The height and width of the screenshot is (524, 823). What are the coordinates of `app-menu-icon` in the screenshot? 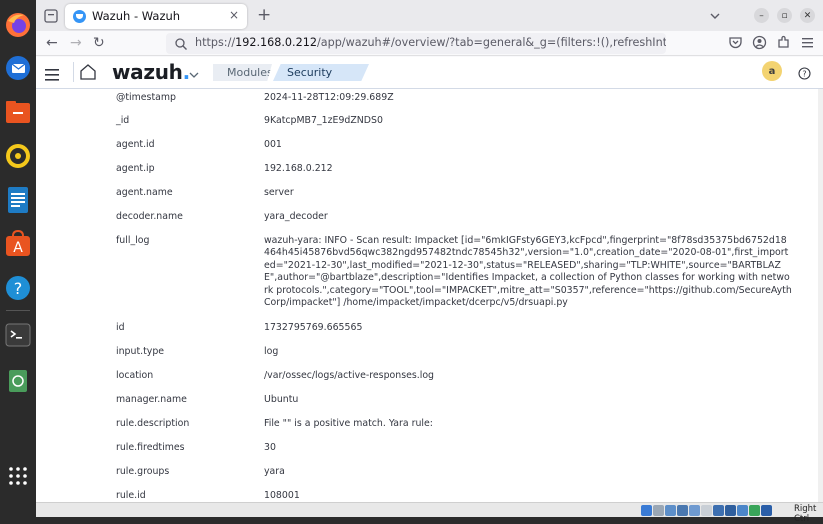 It's located at (807, 42).